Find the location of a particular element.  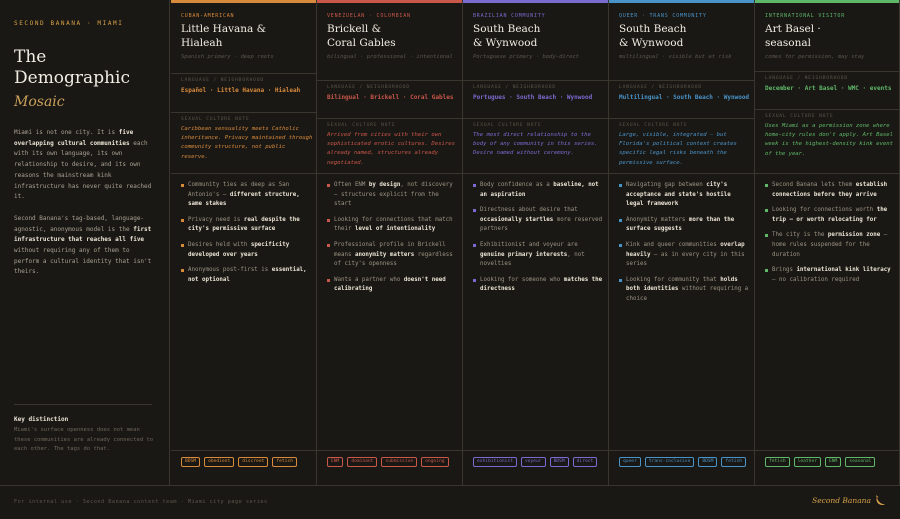

bullet-text-a: Looking for community that is located at coordinates (673, 279).